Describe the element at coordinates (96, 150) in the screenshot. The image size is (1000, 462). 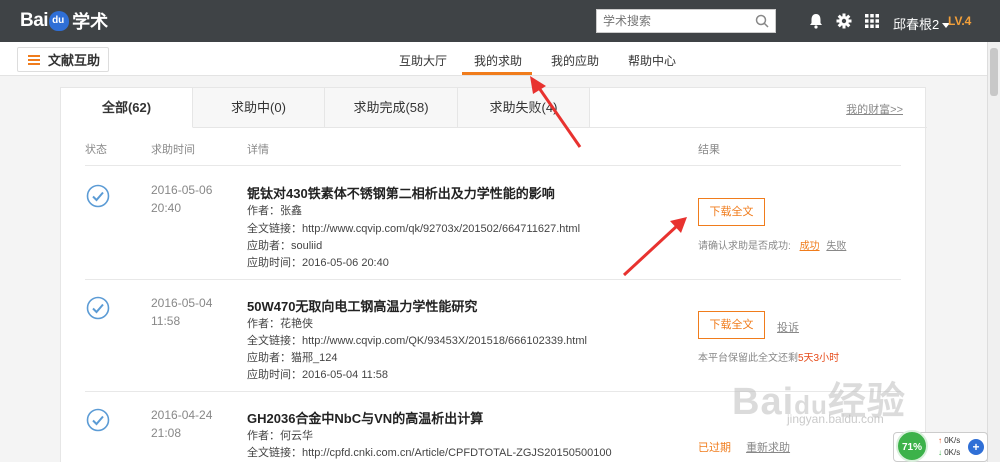
I see `column-status: 状态` at that location.